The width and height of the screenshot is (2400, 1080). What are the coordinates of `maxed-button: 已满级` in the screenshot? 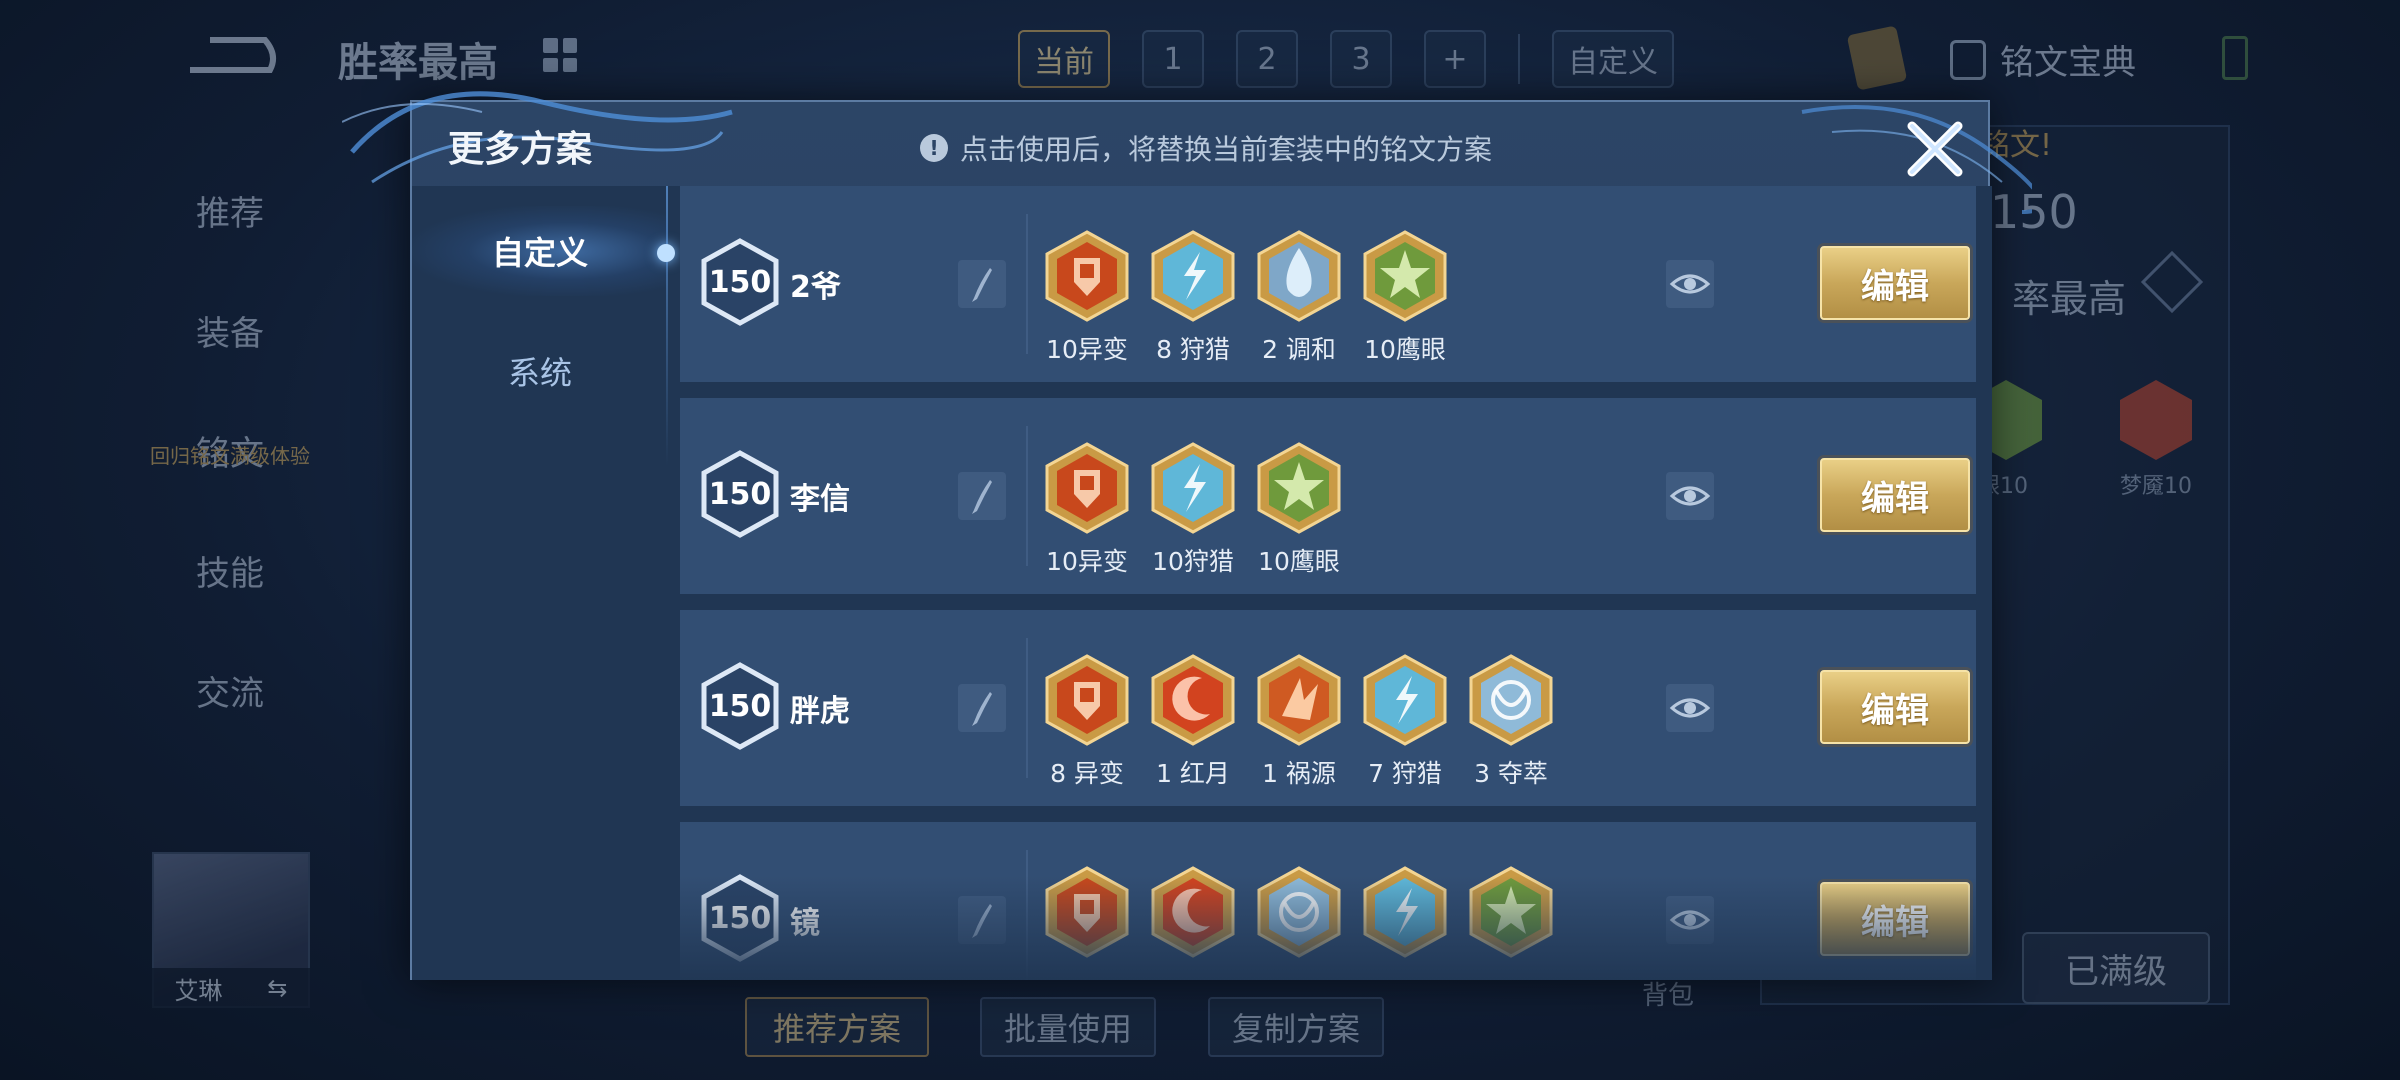 It's located at (2116, 968).